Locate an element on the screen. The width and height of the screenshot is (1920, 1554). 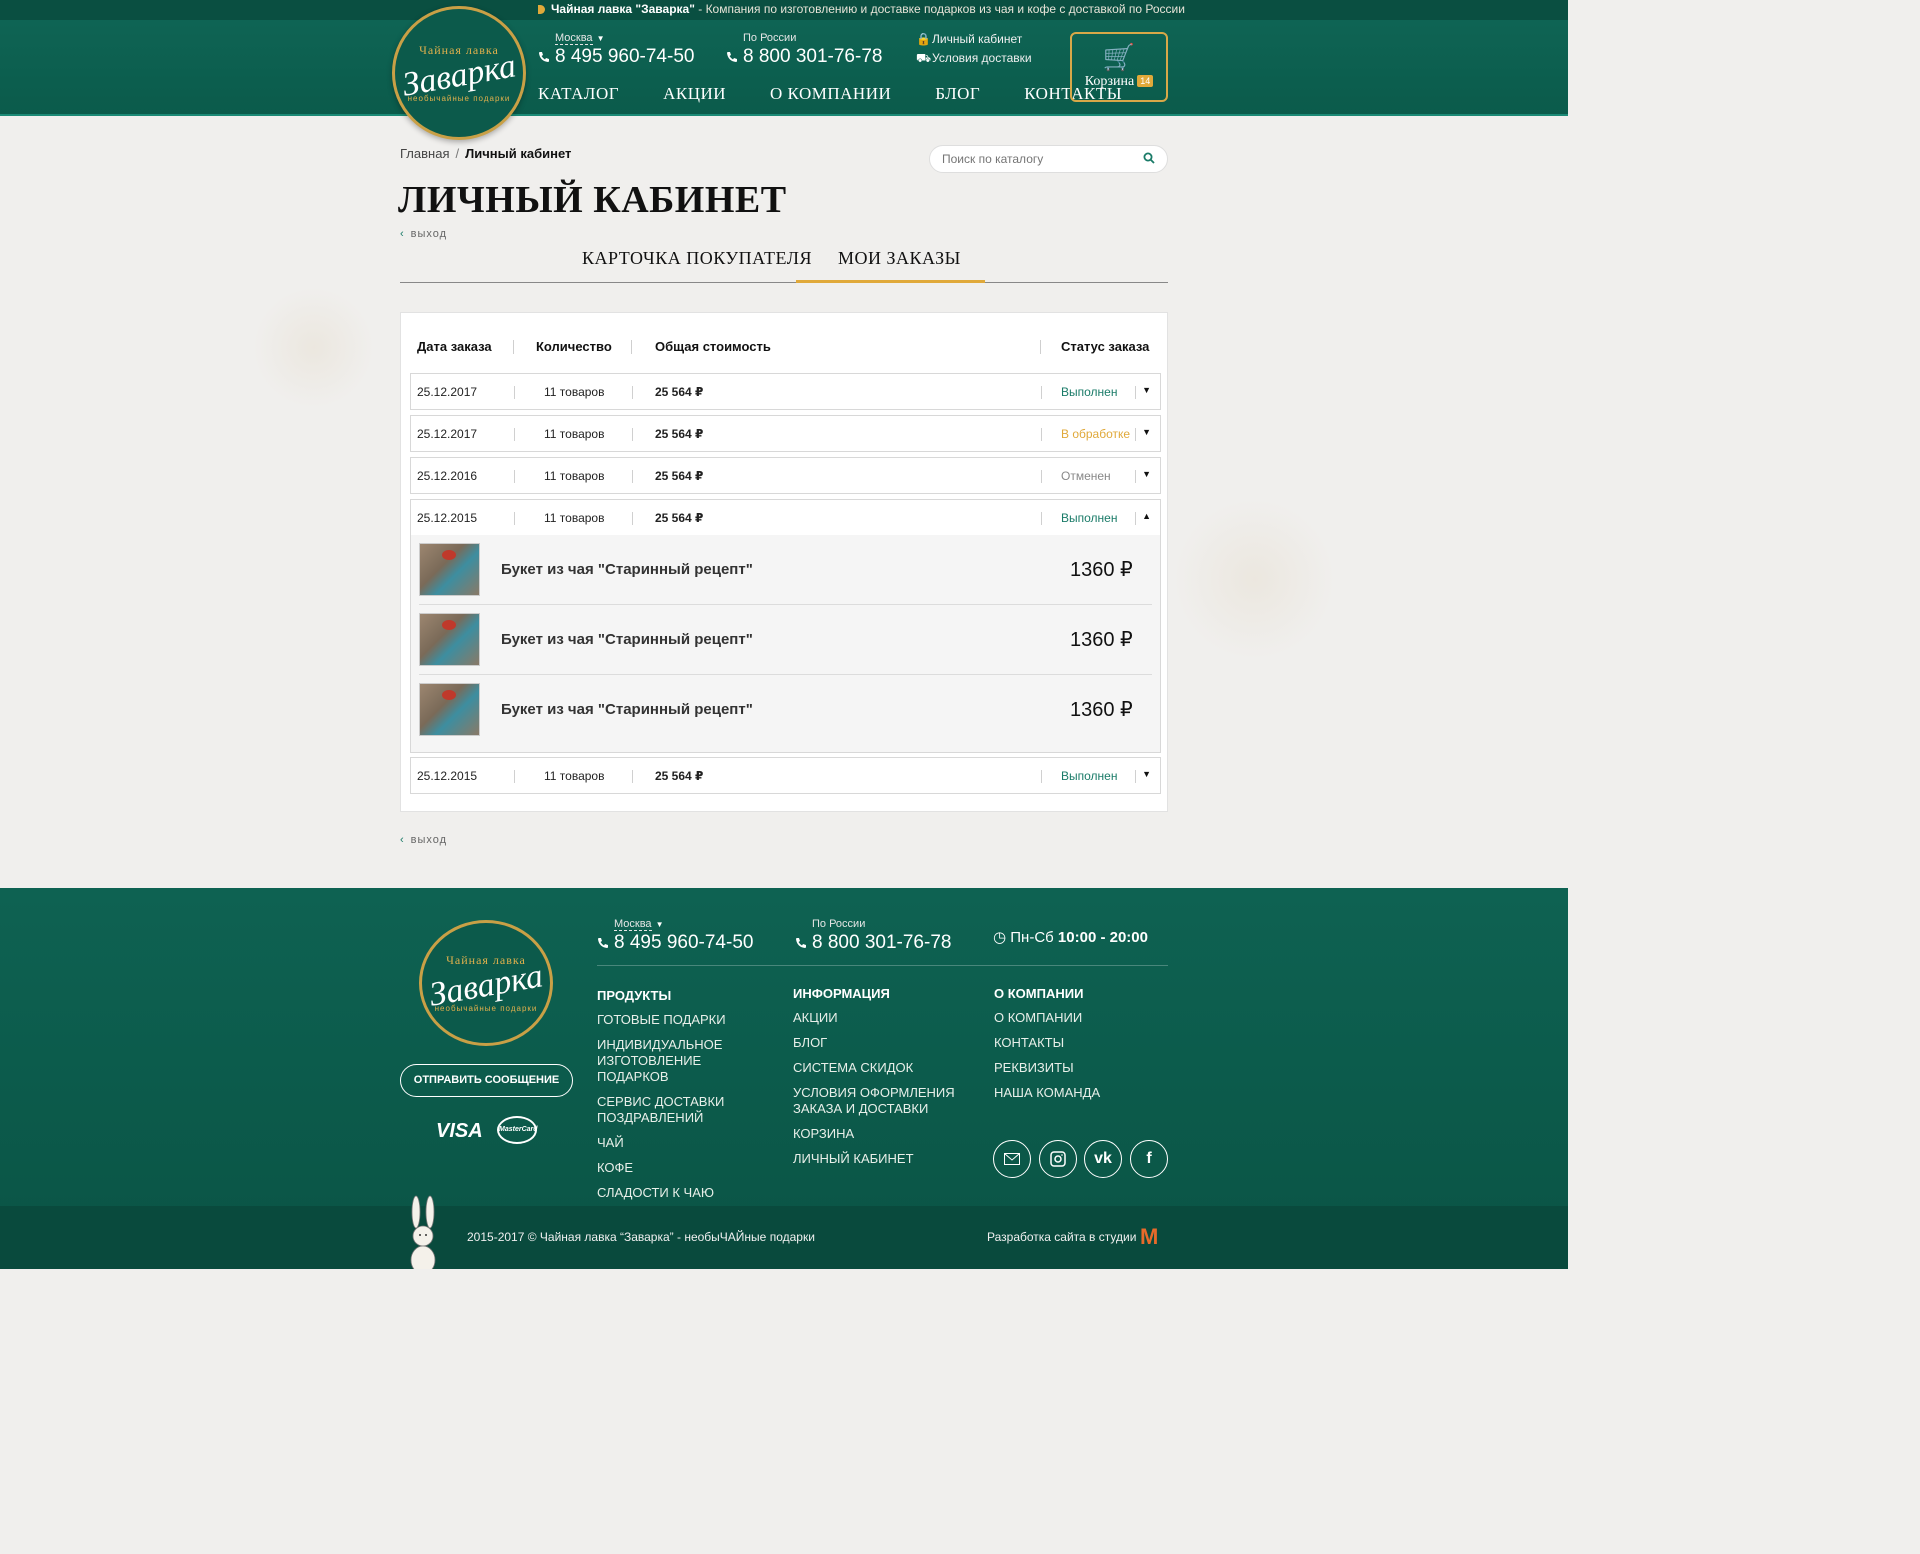
collapse-toggle-icon: ▲ is located at coordinates (1146, 516).